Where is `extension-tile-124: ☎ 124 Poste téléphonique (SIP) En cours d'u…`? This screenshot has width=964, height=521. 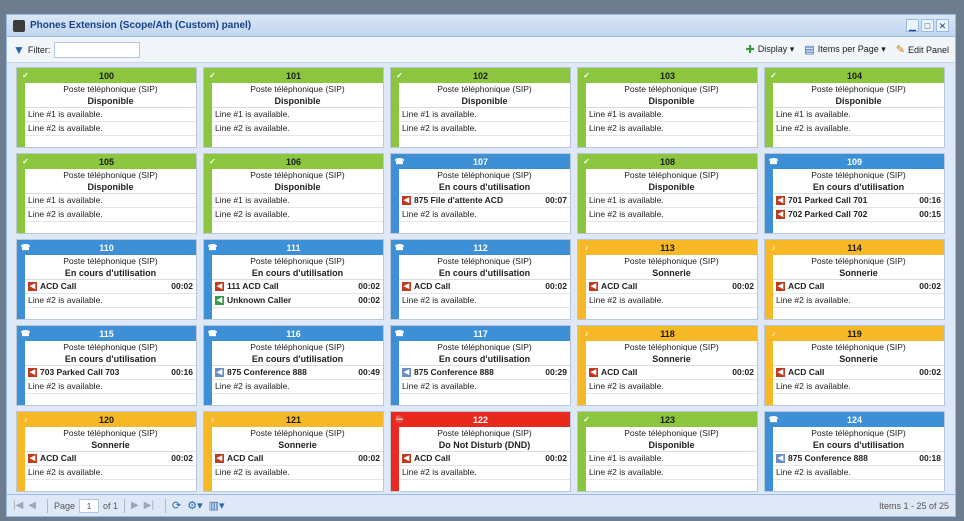
extension-tile-124: ☎ 124 Poste téléphonique (SIP) En cours d'u… is located at coordinates (854, 451).